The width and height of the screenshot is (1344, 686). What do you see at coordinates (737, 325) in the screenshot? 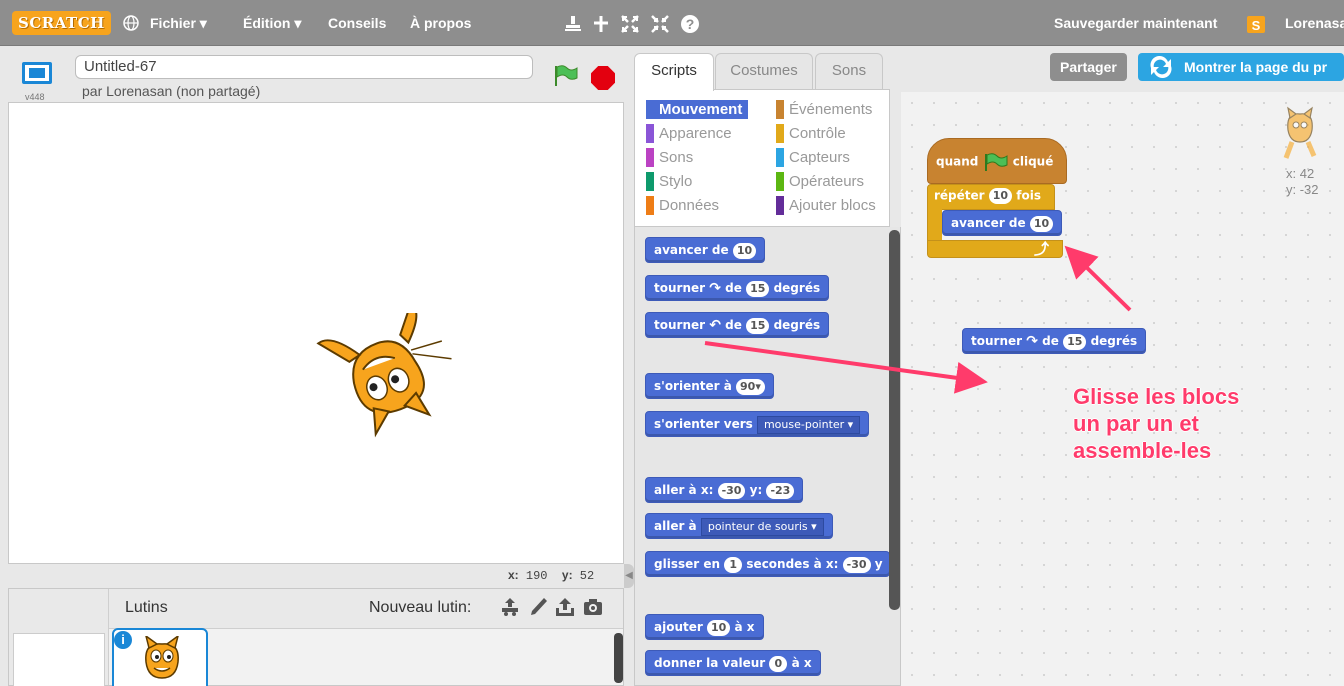
I see `block-turn-left: tourner ↶ de 15 degrés` at bounding box center [737, 325].